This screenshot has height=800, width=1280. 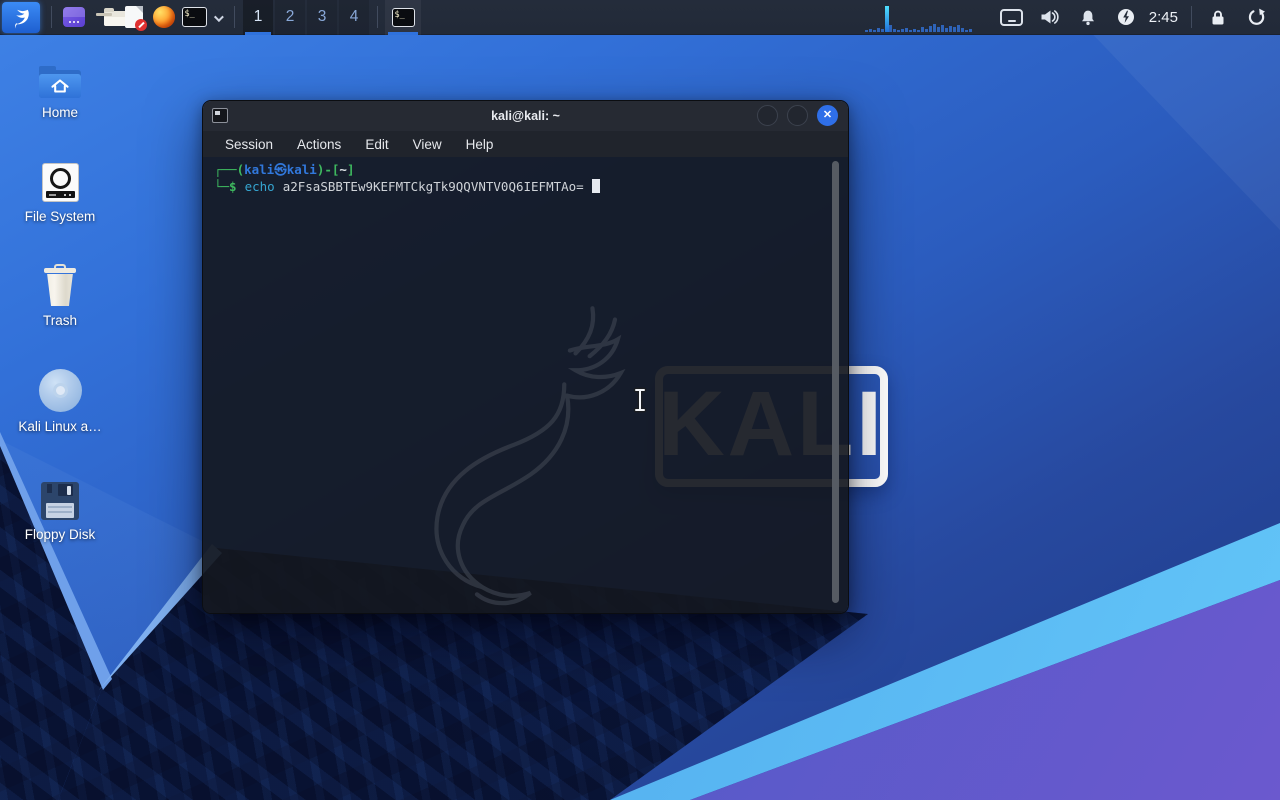 What do you see at coordinates (259, 186) in the screenshot?
I see `command-text: echo` at bounding box center [259, 186].